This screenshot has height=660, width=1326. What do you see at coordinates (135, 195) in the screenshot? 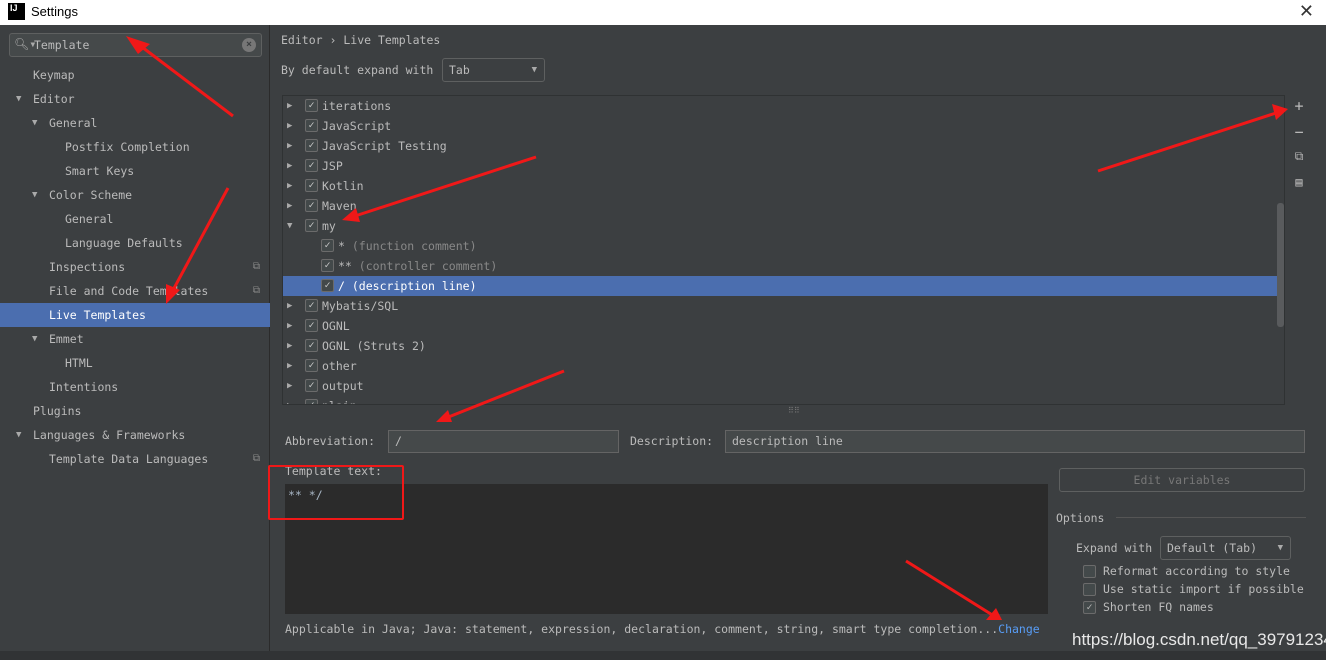
I see `sidebar-item: ▼ Color Scheme` at bounding box center [135, 195].